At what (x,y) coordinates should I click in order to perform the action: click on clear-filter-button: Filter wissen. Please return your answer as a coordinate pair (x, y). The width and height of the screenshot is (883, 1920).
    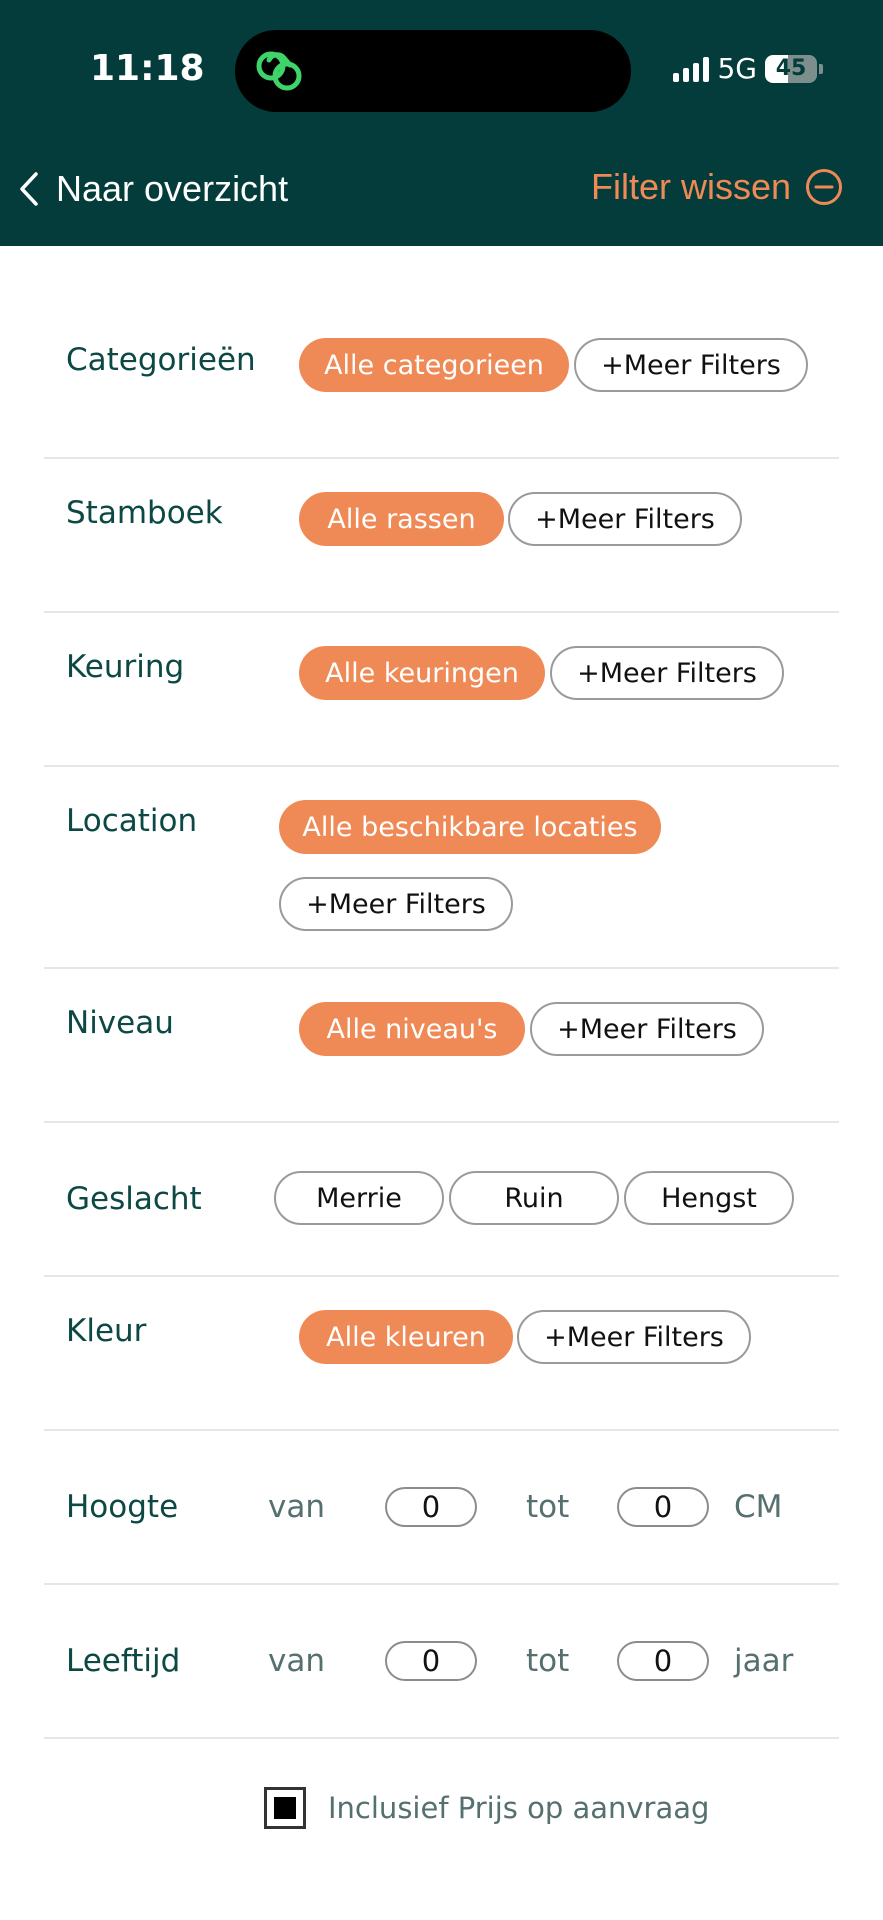
    Looking at the image, I should click on (717, 187).